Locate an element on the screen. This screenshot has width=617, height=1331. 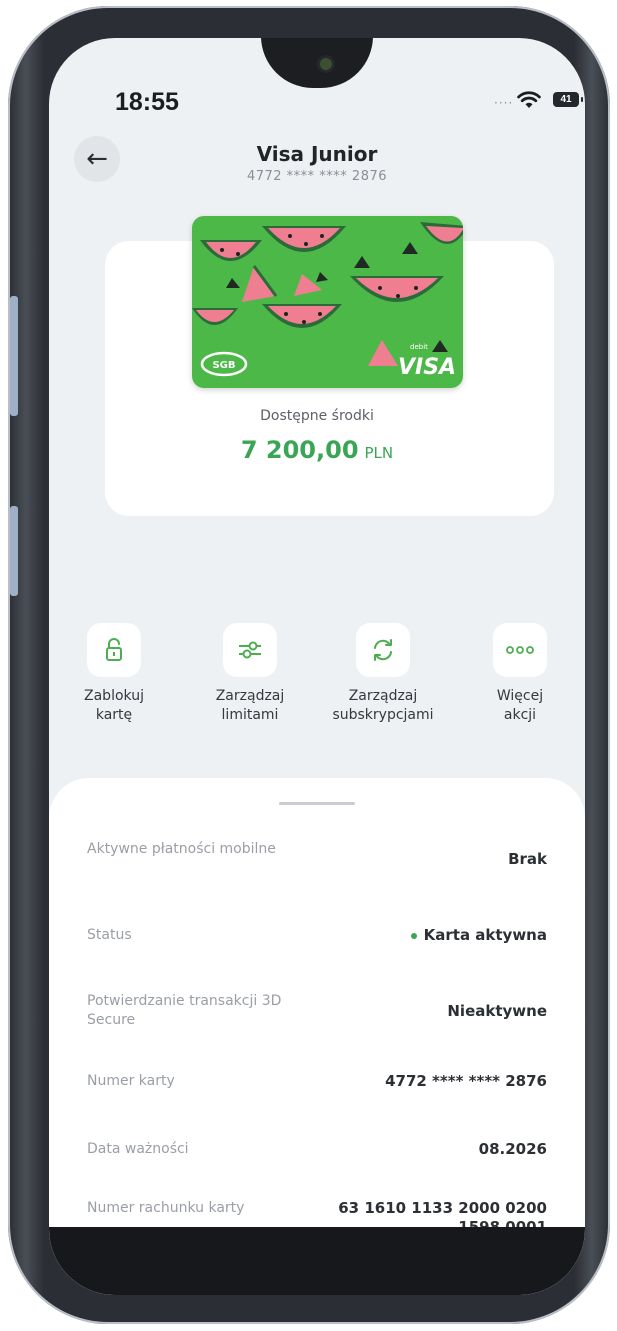
card-image: SGB debit VISA is located at coordinates (327, 302).